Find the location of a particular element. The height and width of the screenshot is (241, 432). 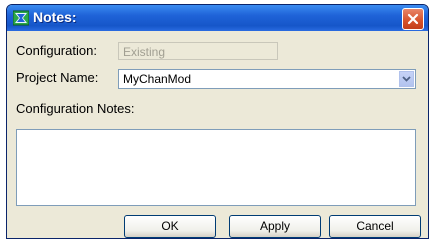

project-name-dropdown-button is located at coordinates (406, 79).